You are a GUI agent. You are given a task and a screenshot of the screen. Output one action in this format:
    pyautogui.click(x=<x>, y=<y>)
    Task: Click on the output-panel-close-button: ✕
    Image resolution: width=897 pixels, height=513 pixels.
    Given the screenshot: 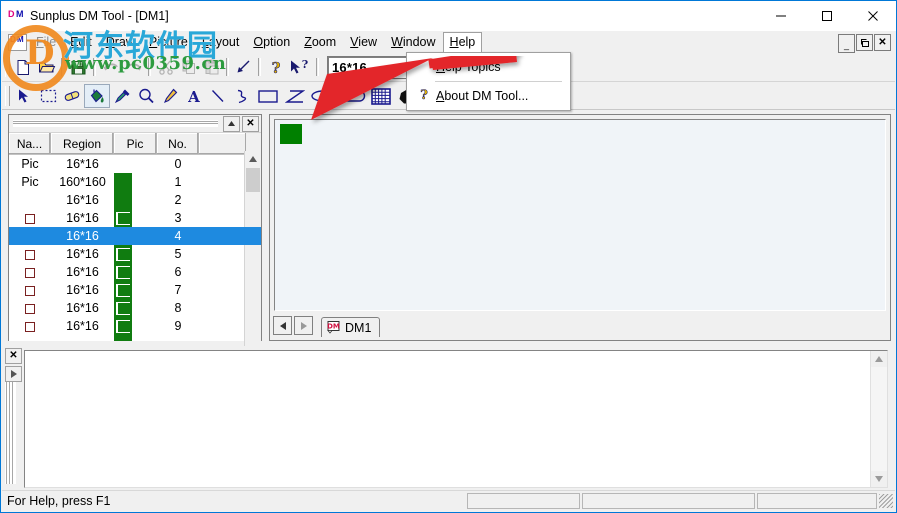 What is the action you would take?
    pyautogui.click(x=13, y=356)
    